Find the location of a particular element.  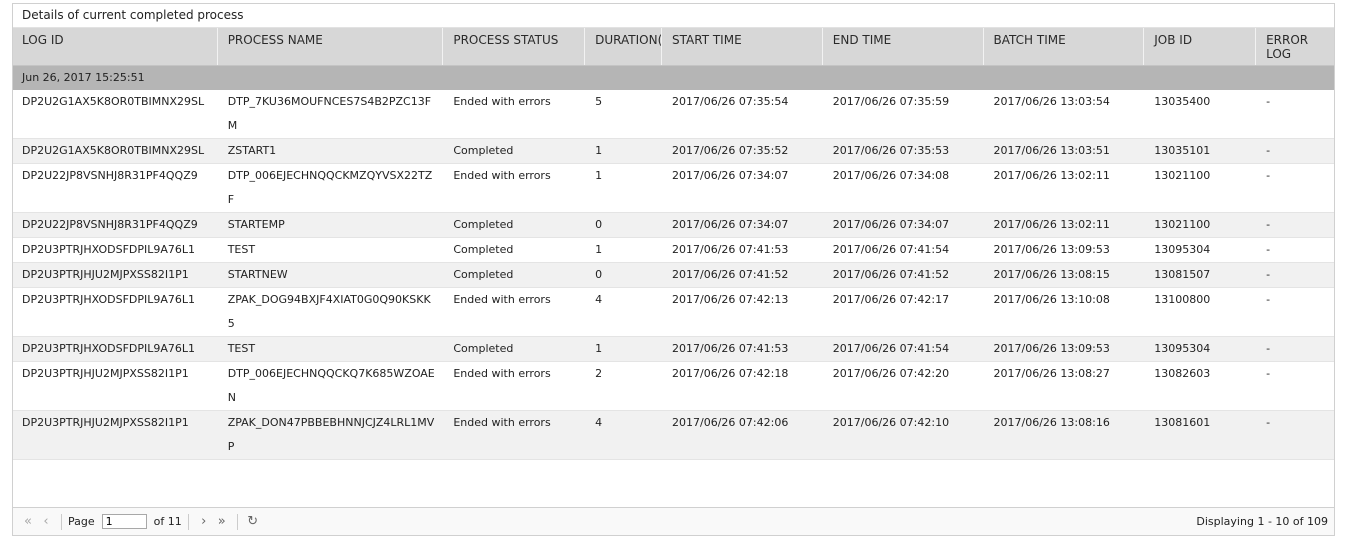

cell-process-name: ZPAK_DOG94BXJF4XIAT0G0Q90KSKK5 is located at coordinates (329, 311).